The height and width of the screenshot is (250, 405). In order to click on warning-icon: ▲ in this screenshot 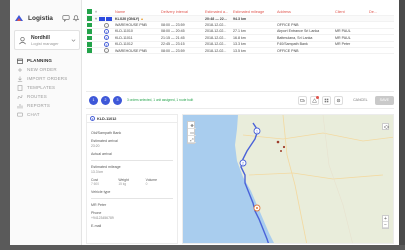, I will do `click(142, 18)`.